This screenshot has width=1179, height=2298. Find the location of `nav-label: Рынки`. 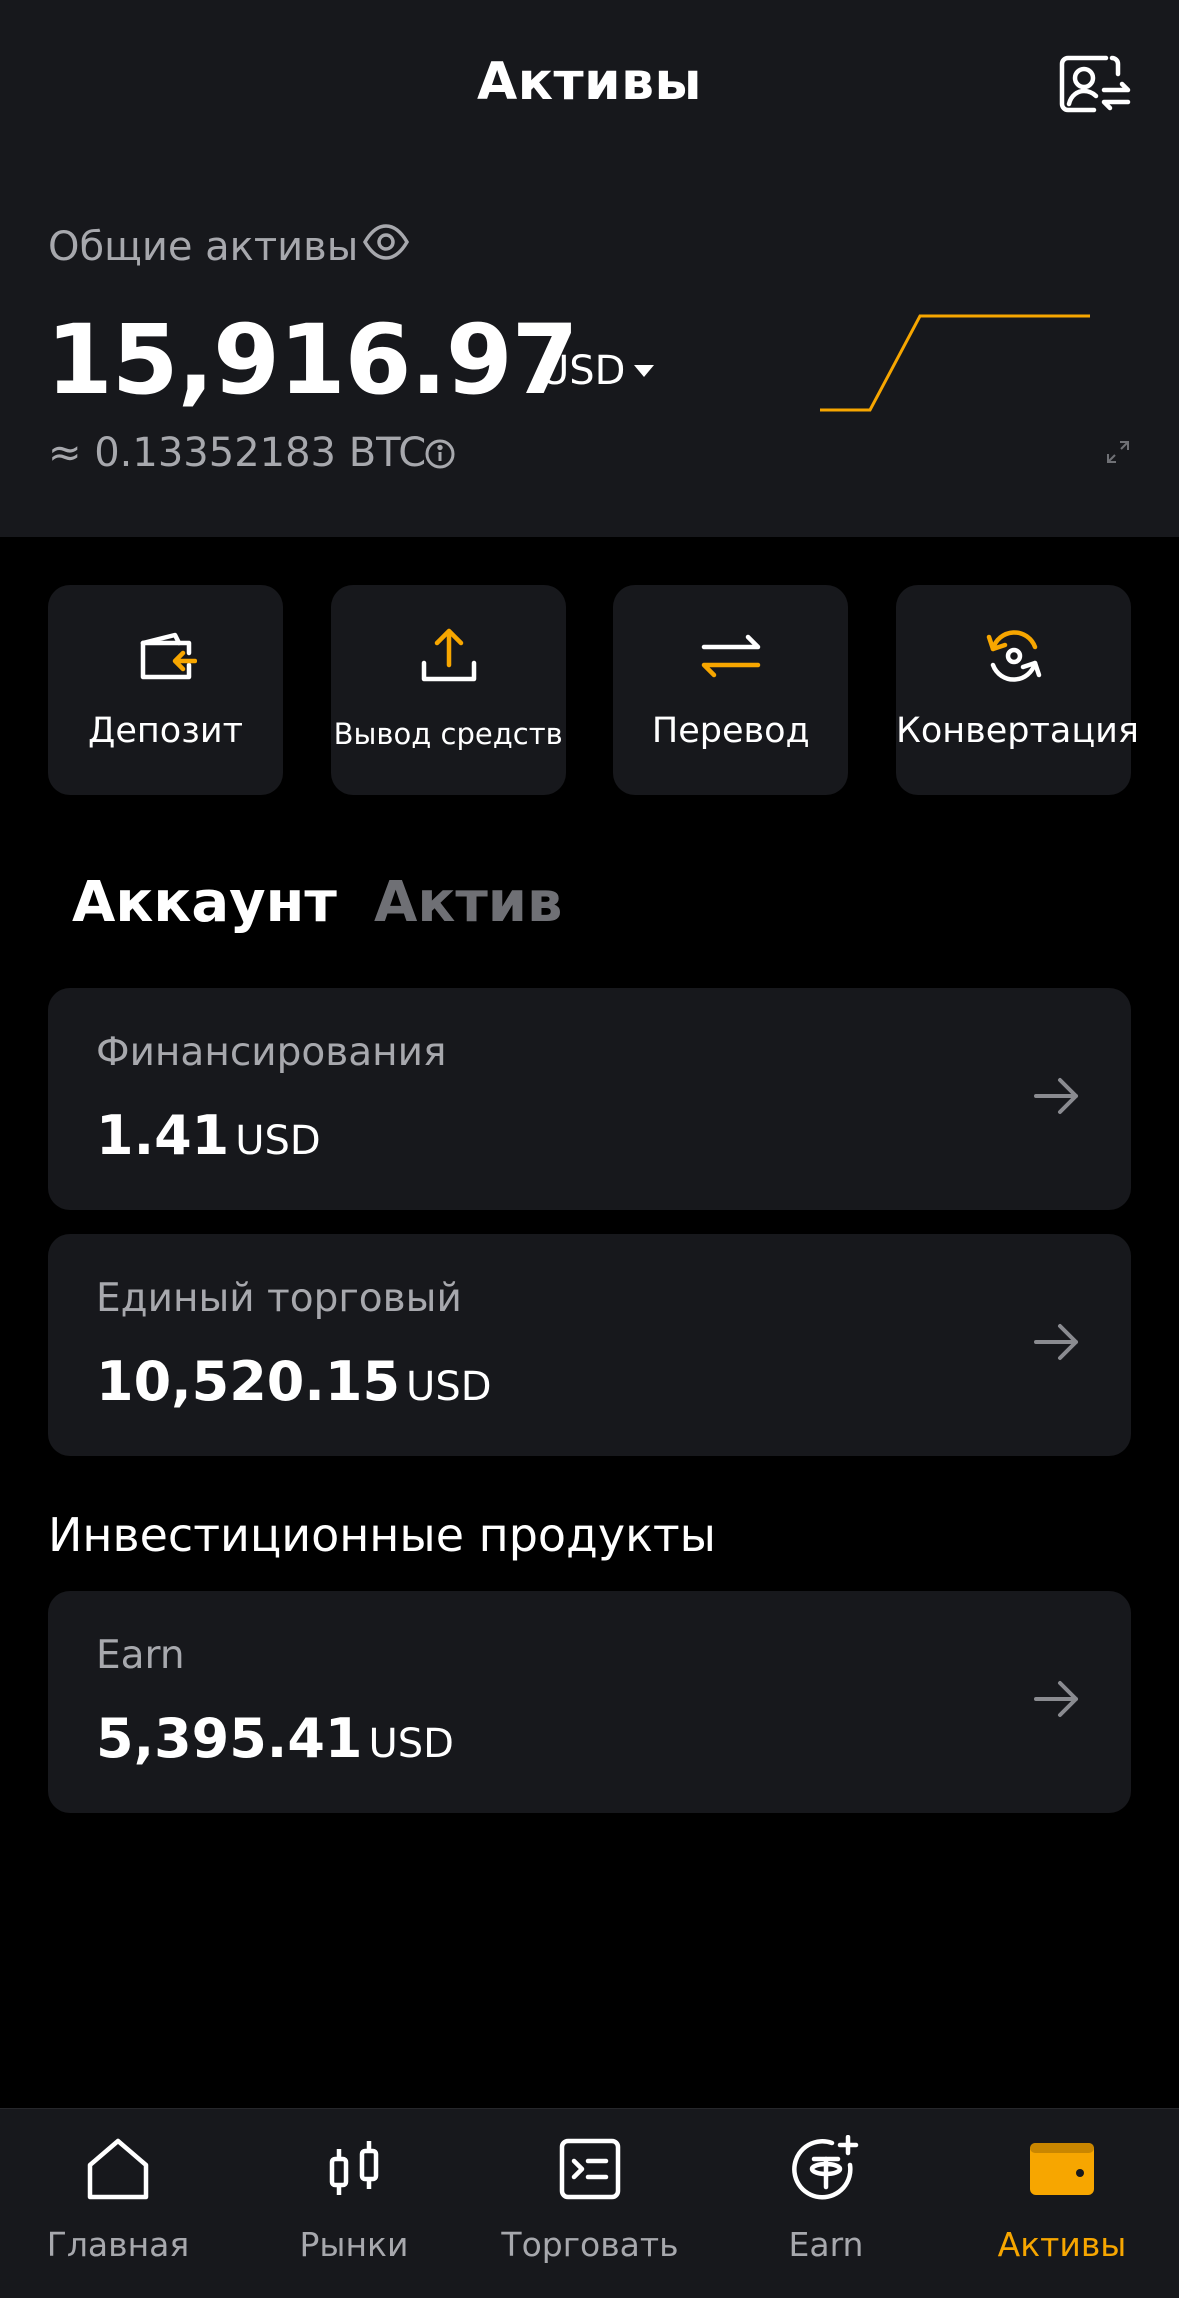

nav-label: Рынки is located at coordinates (354, 2244).